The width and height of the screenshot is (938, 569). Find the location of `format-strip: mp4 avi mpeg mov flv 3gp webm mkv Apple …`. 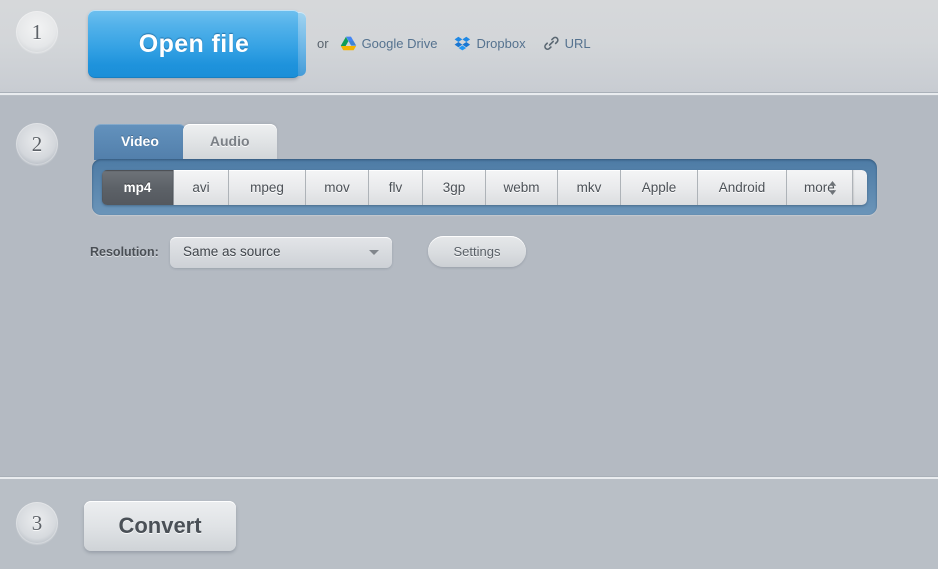

format-strip: mp4 avi mpeg mov flv 3gp webm mkv Apple … is located at coordinates (484, 187).